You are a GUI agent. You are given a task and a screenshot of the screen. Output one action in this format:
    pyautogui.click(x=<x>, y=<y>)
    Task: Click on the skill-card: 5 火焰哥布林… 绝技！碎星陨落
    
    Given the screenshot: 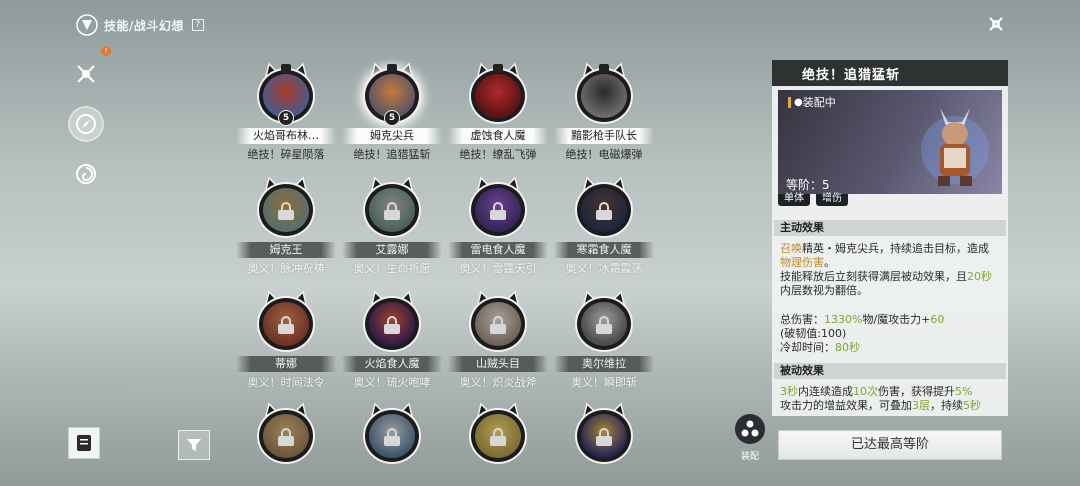 What is the action you would take?
    pyautogui.click(x=286, y=116)
    